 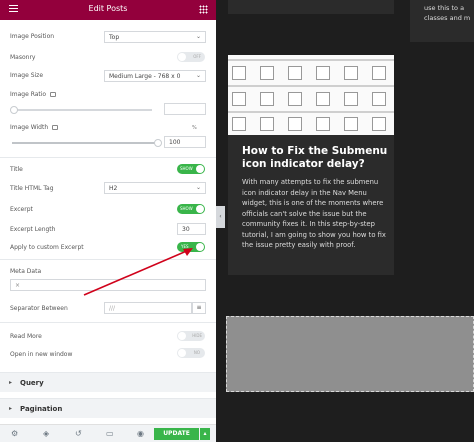 I want to click on update-button: UPDATE, so click(x=176, y=434).